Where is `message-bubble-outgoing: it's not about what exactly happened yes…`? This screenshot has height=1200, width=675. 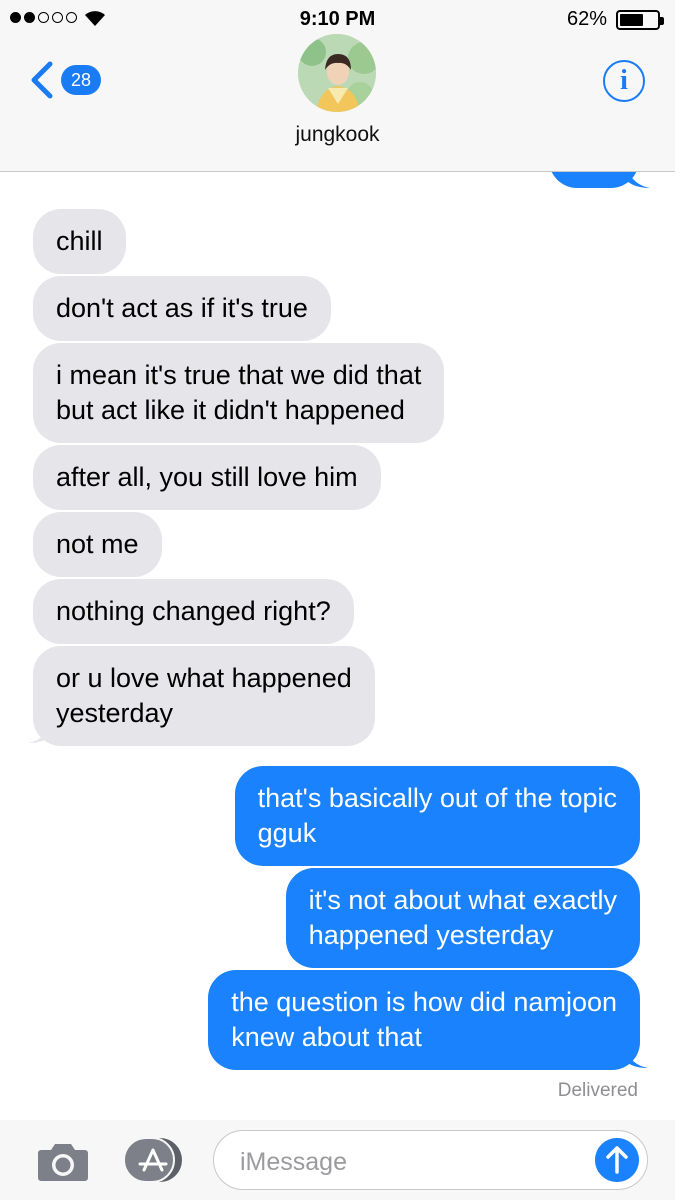 message-bubble-outgoing: it's not about what exactly happened yes… is located at coordinates (462, 918).